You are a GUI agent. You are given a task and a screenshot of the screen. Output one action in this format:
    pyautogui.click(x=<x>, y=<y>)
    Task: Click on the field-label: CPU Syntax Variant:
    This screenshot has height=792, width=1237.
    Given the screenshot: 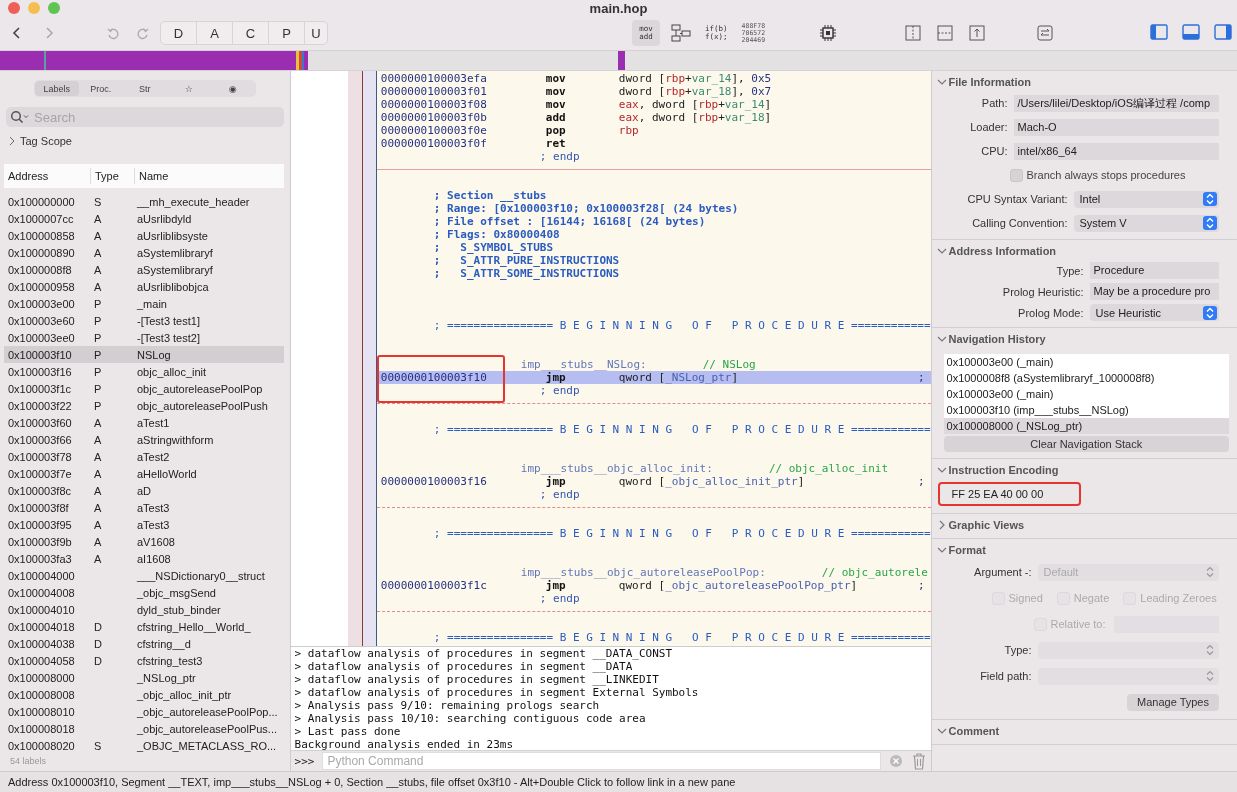 What is the action you would take?
    pyautogui.click(x=1017, y=199)
    